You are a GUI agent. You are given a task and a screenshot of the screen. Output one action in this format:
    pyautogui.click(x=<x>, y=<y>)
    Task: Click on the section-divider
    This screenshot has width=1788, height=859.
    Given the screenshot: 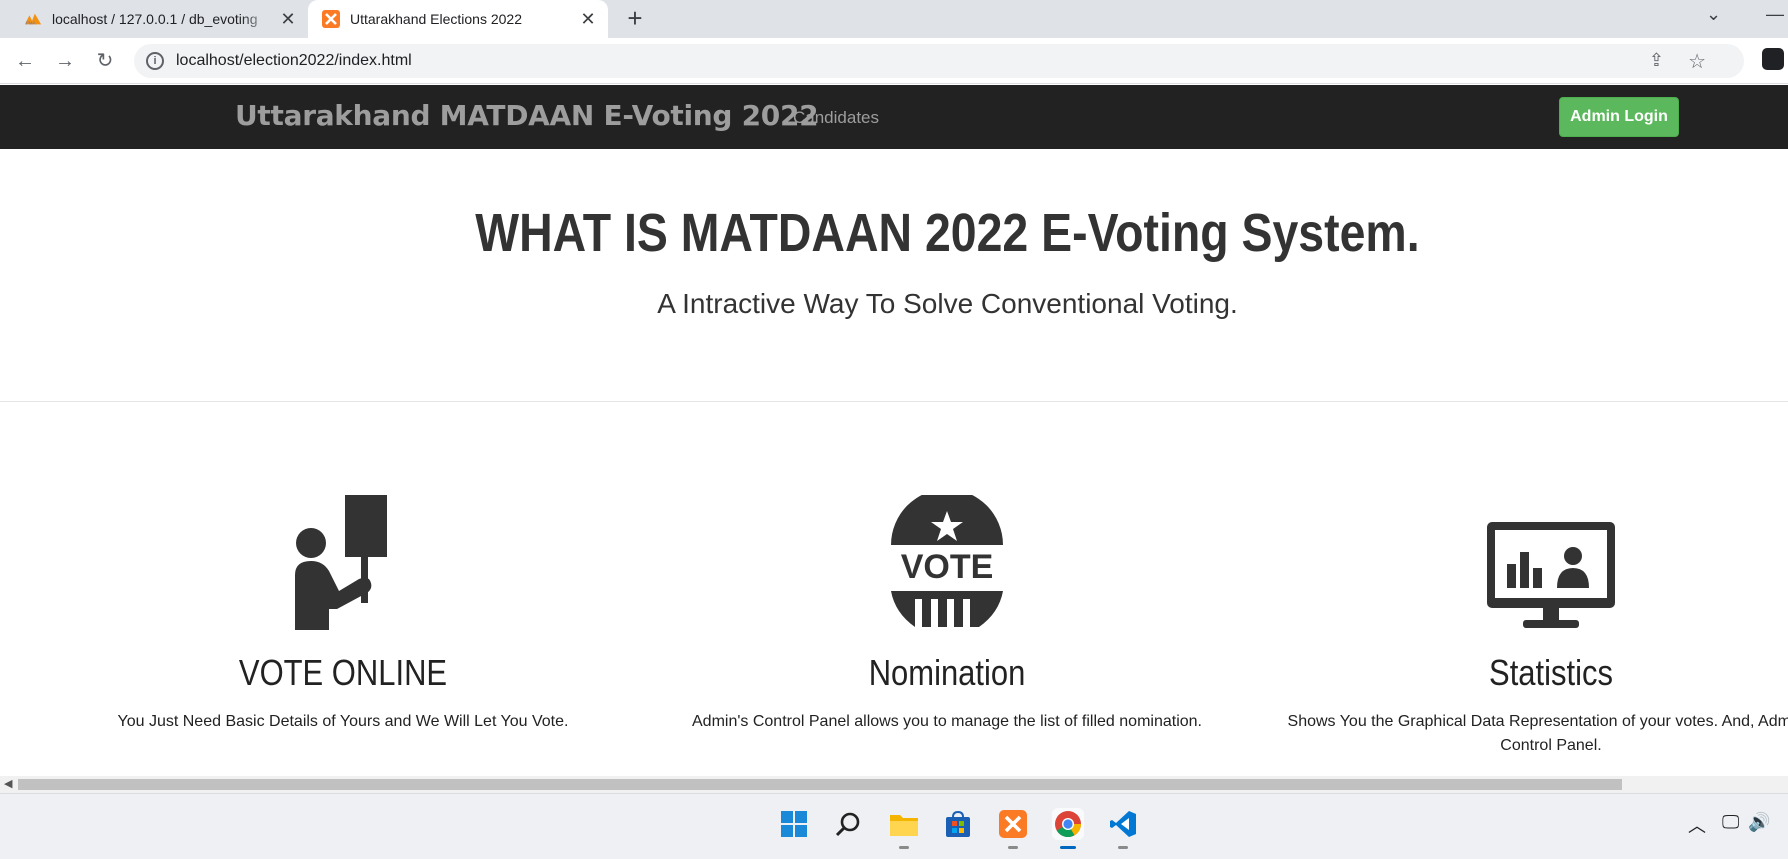 What is the action you would take?
    pyautogui.click(x=894, y=401)
    